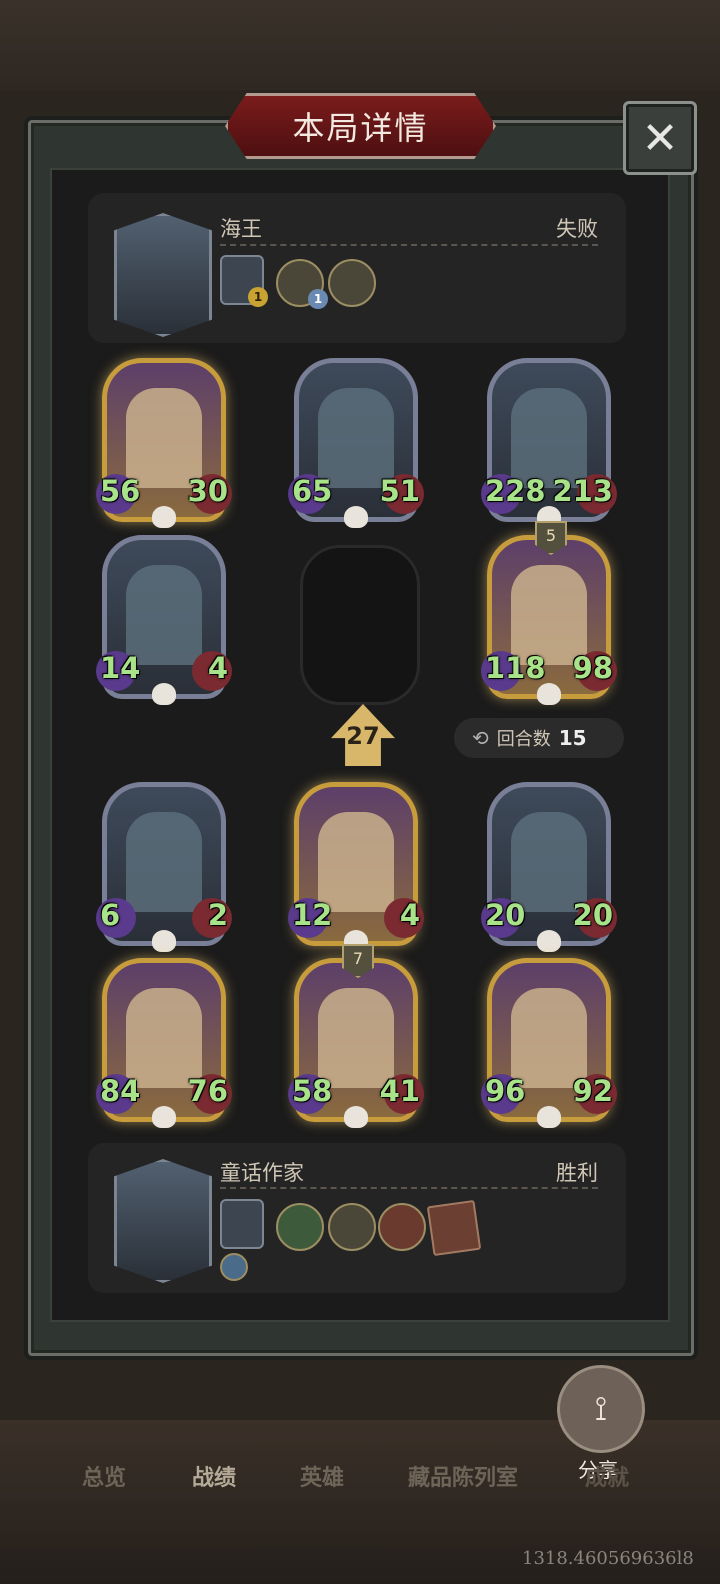 Image resolution: width=720 pixels, height=1584 pixels. I want to click on enemy-unit-5: 118 98 5, so click(549, 613).